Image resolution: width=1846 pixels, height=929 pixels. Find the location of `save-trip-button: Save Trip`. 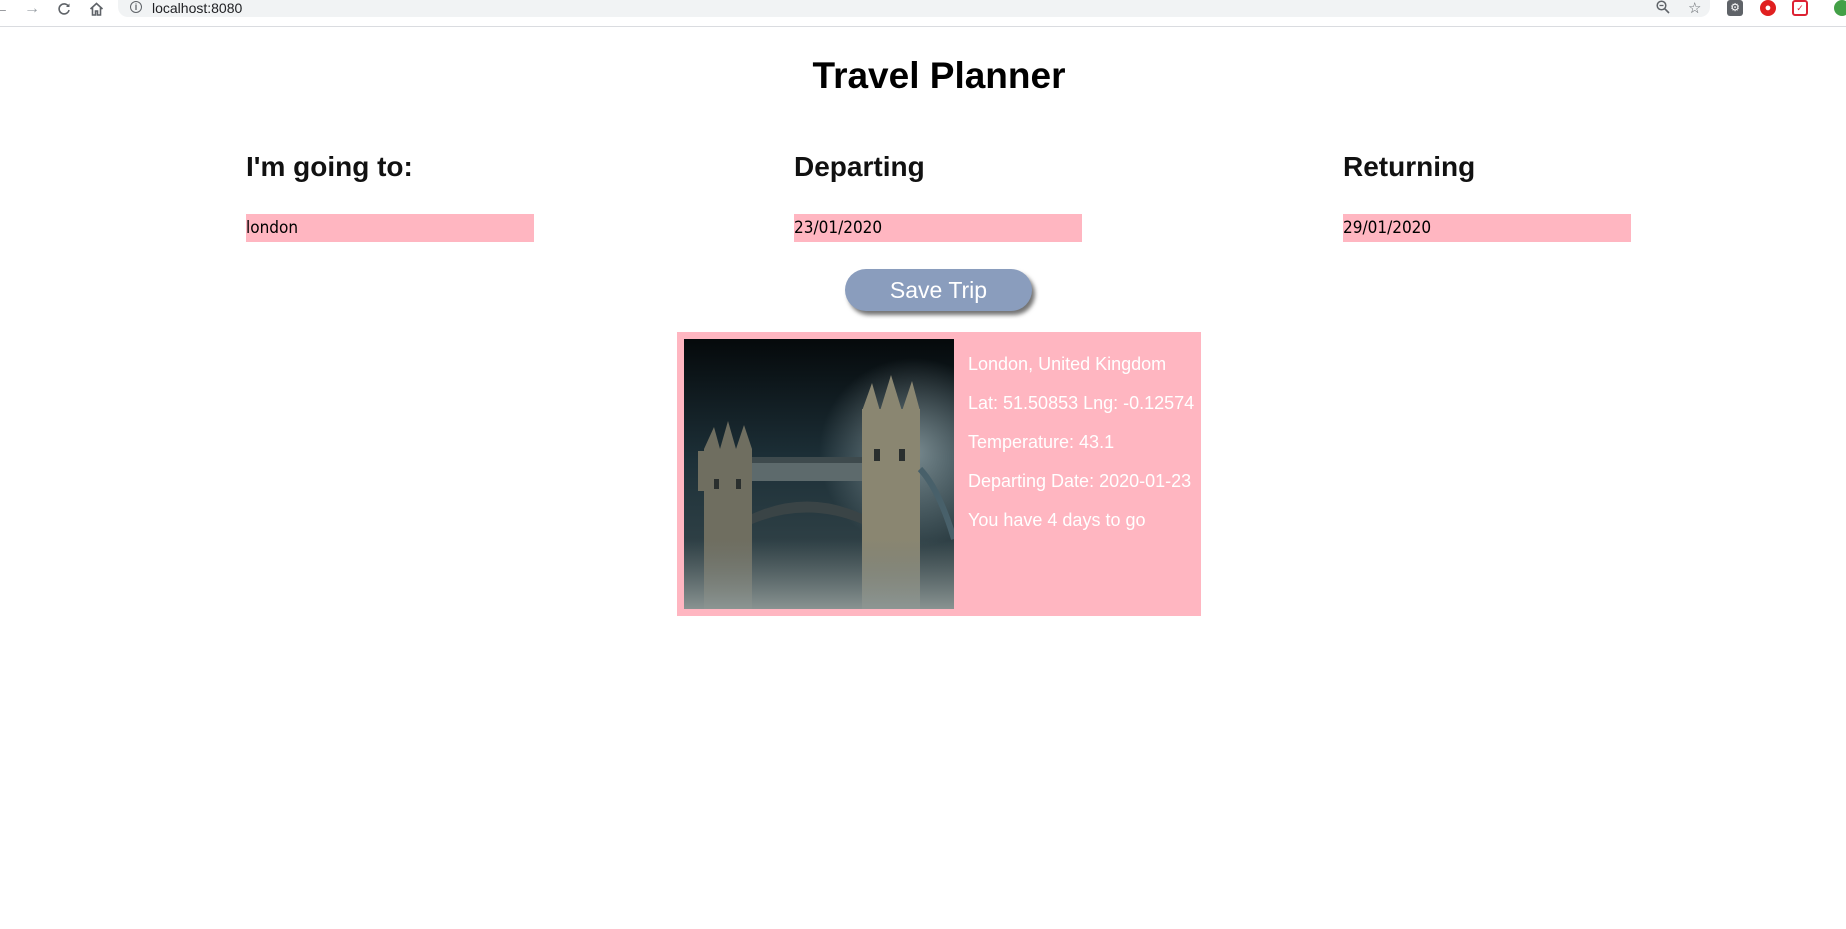

save-trip-button: Save Trip is located at coordinates (938, 290).